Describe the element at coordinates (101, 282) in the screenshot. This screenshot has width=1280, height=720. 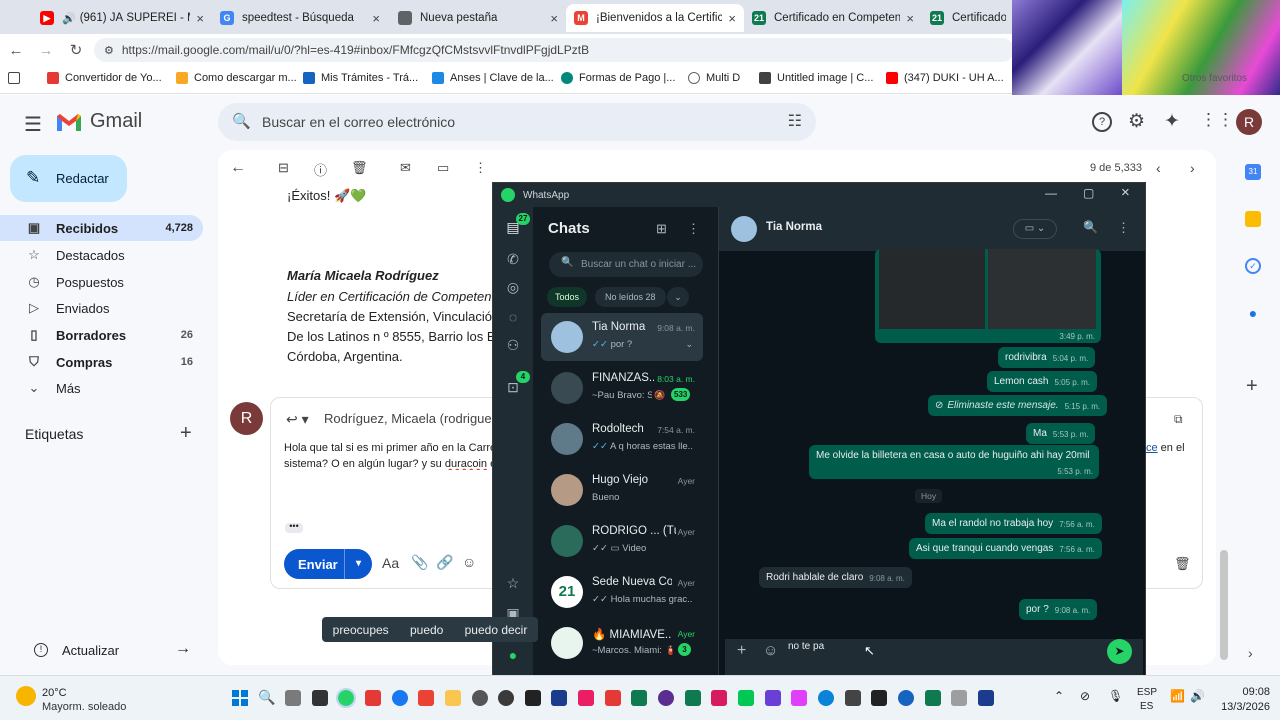
I see `nav-snoozed: ◷ Pospuestos` at that location.